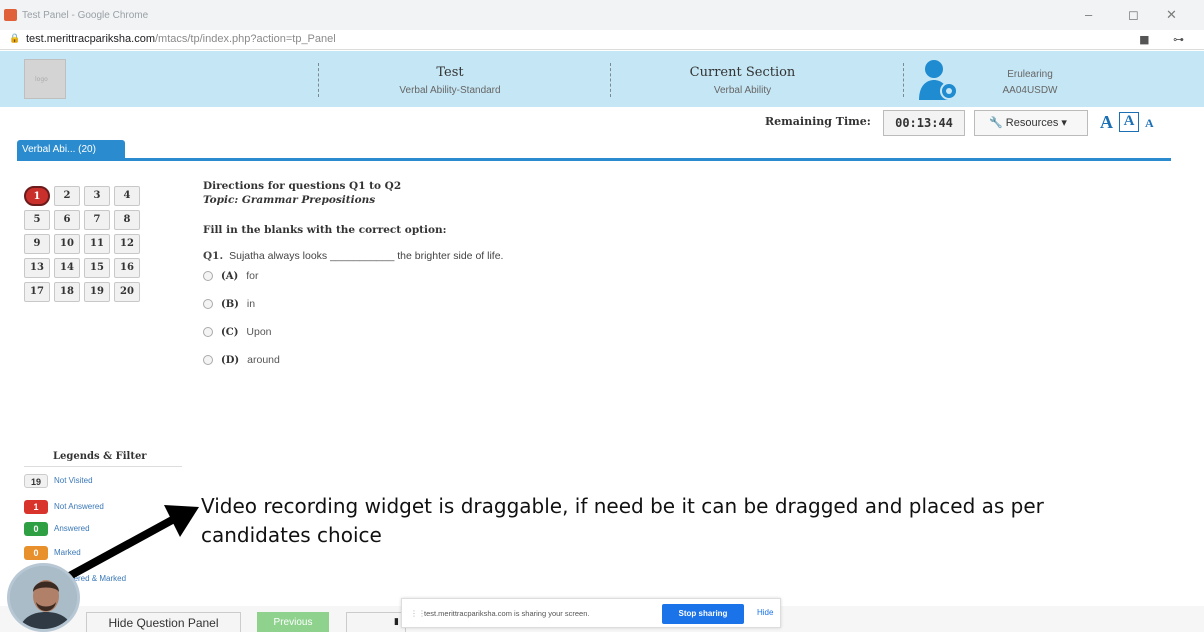 This screenshot has height=632, width=1204. Describe the element at coordinates (1166, 39) in the screenshot. I see `extension-icons: ■ ⊶` at that location.